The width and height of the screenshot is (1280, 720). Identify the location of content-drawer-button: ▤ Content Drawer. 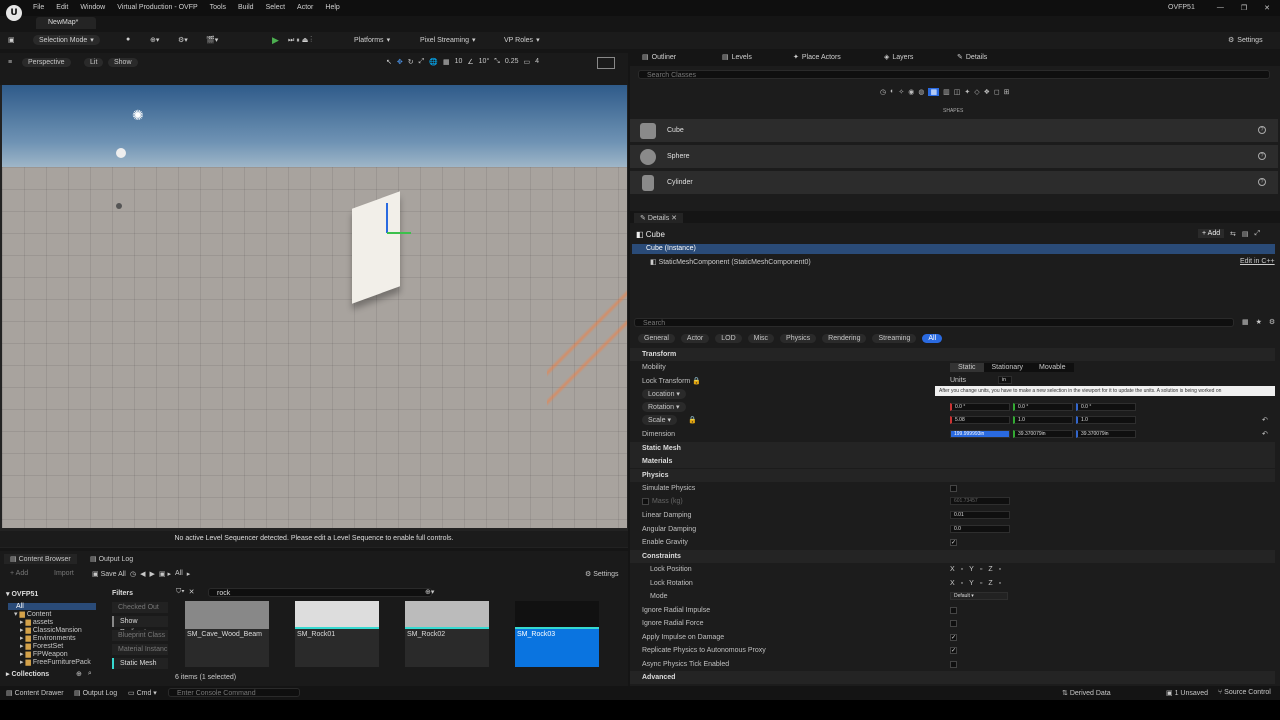
(35, 693).